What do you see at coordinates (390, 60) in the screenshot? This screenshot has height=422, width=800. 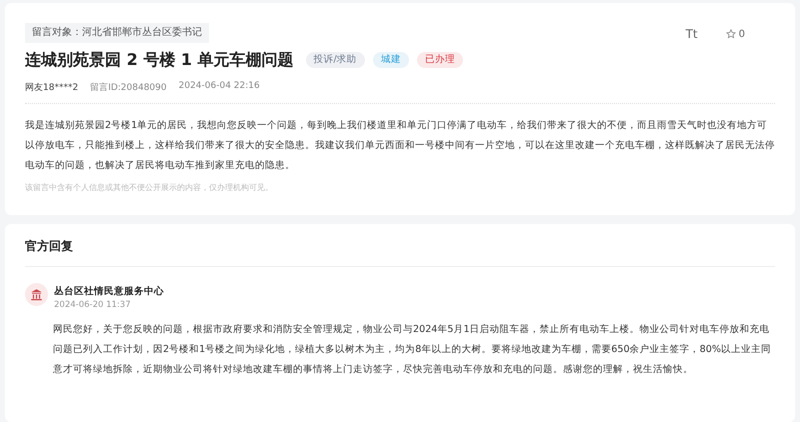 I see `tag: 城建` at bounding box center [390, 60].